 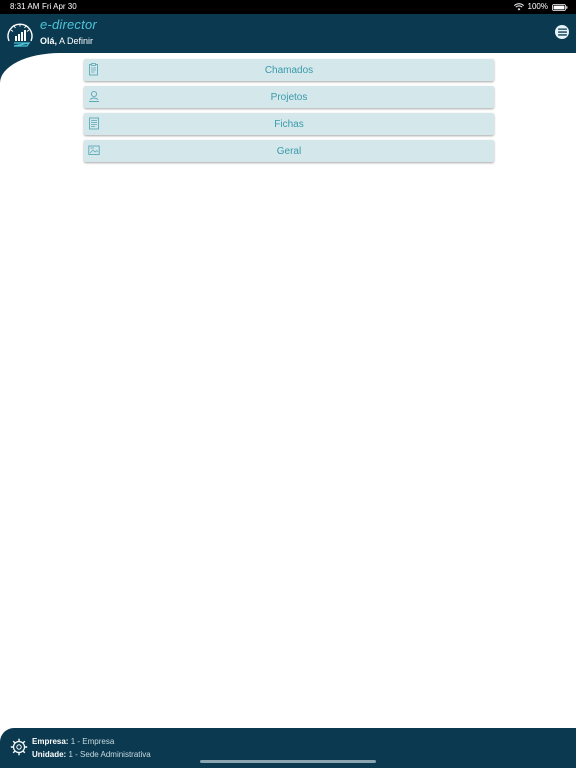 I want to click on empresa-value: 1 - Empresa, so click(x=92, y=741).